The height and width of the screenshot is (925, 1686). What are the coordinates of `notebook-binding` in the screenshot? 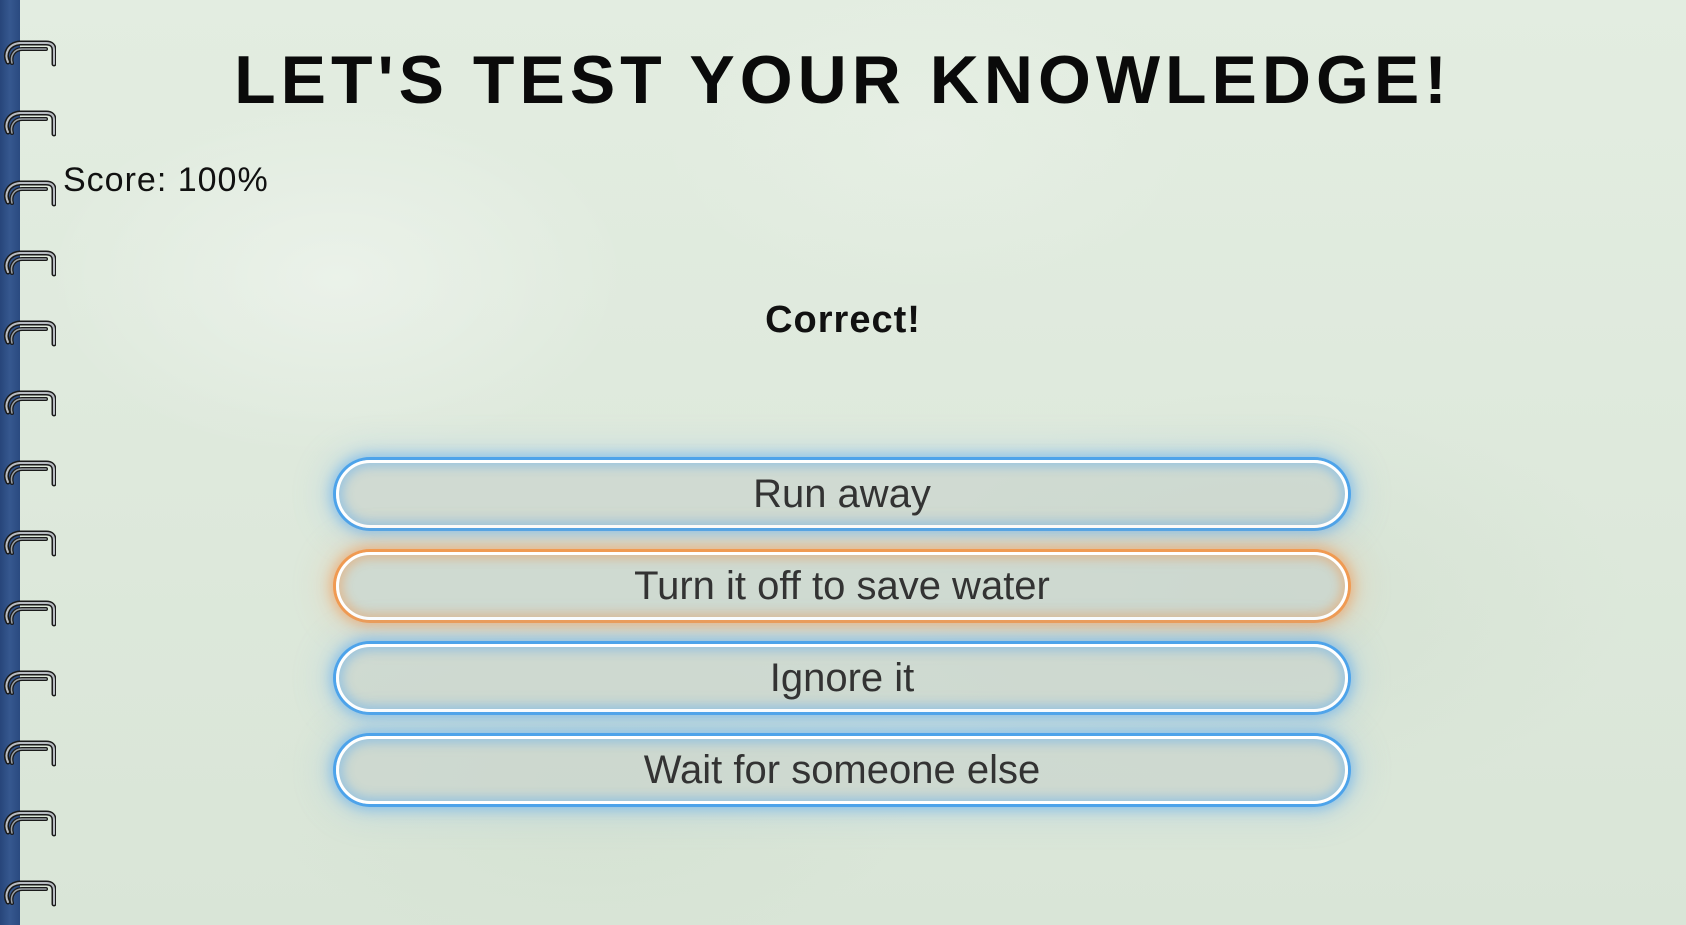 It's located at (32, 462).